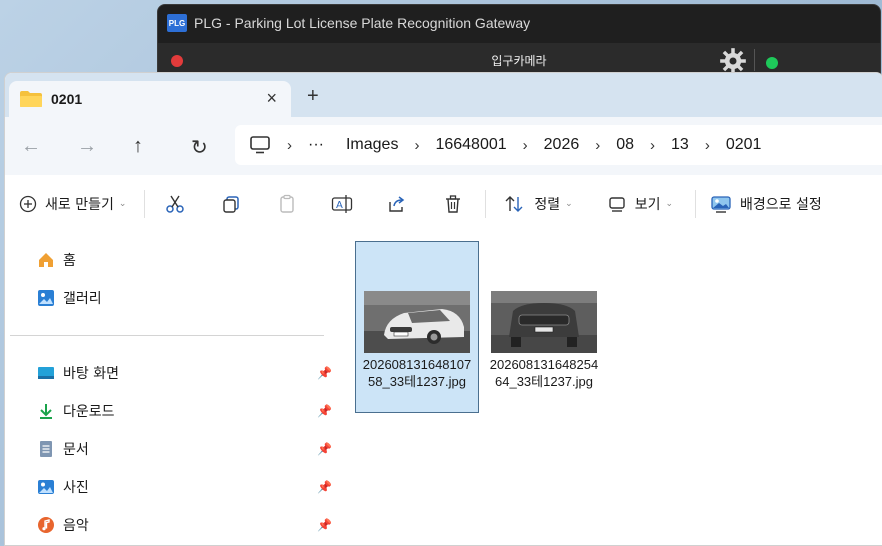  I want to click on new-button: 새로 만들기 ⌄, so click(72, 204).